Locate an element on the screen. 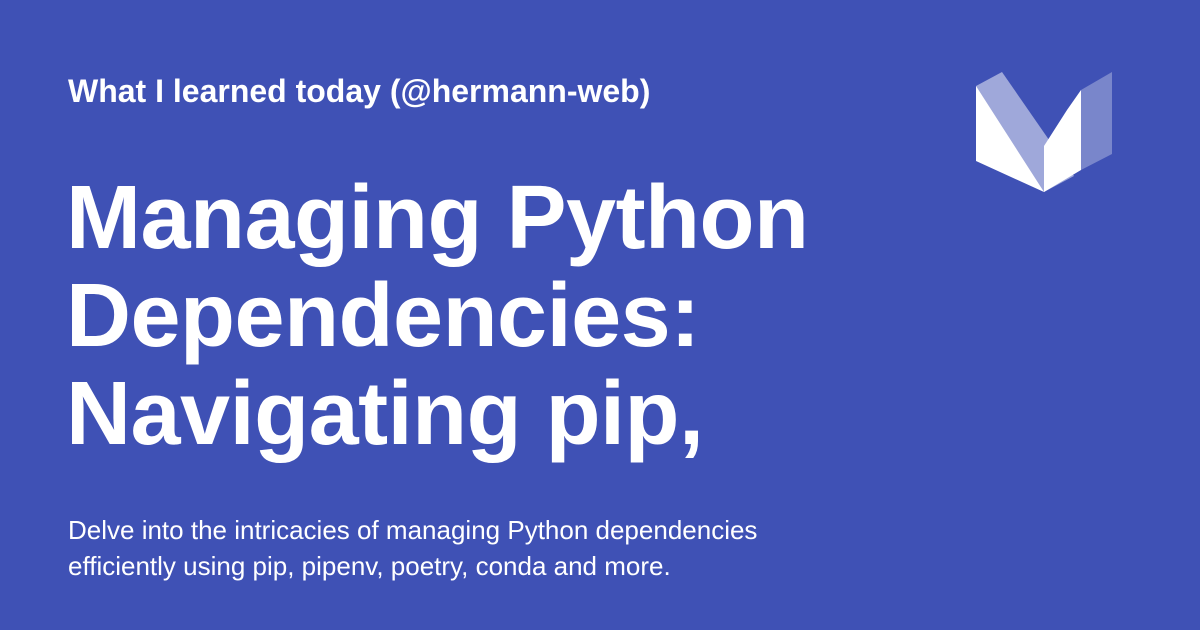  card-title-line-3: Navigating pip, is located at coordinates (385, 414).